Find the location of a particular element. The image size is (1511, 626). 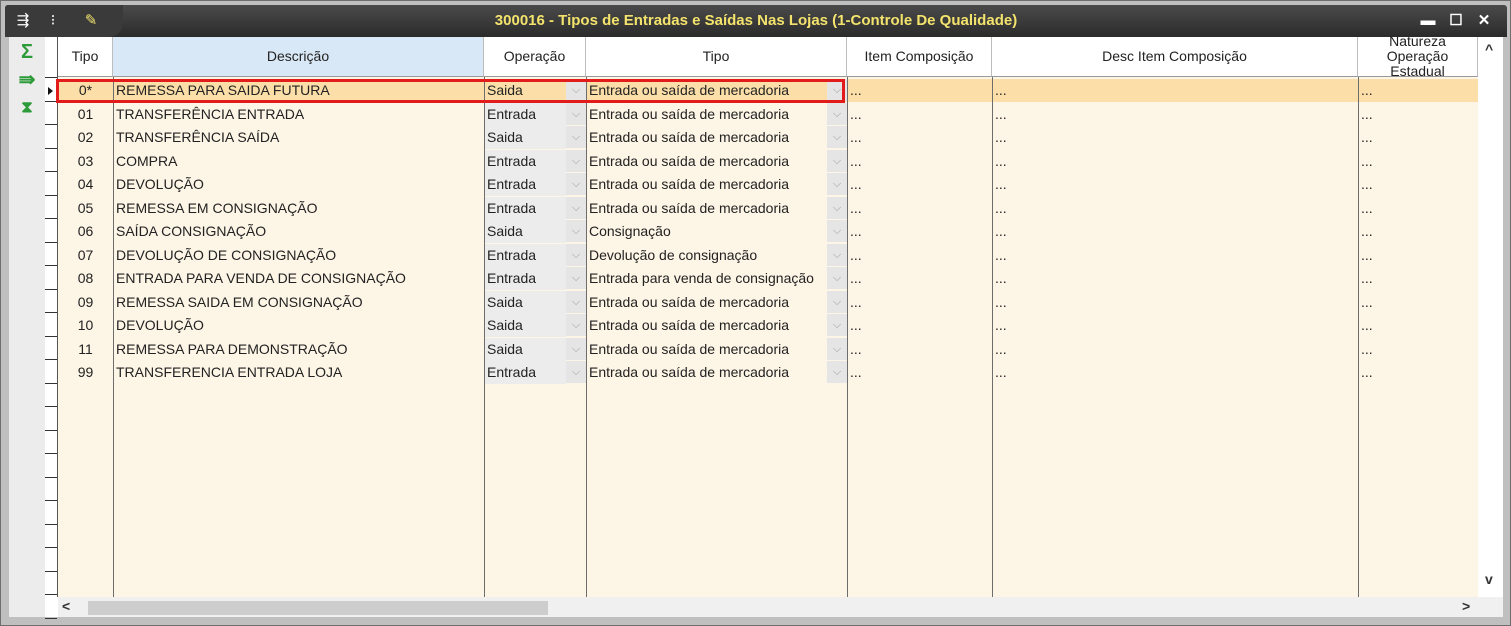

col-header-tipo: Tipo is located at coordinates (85, 57).